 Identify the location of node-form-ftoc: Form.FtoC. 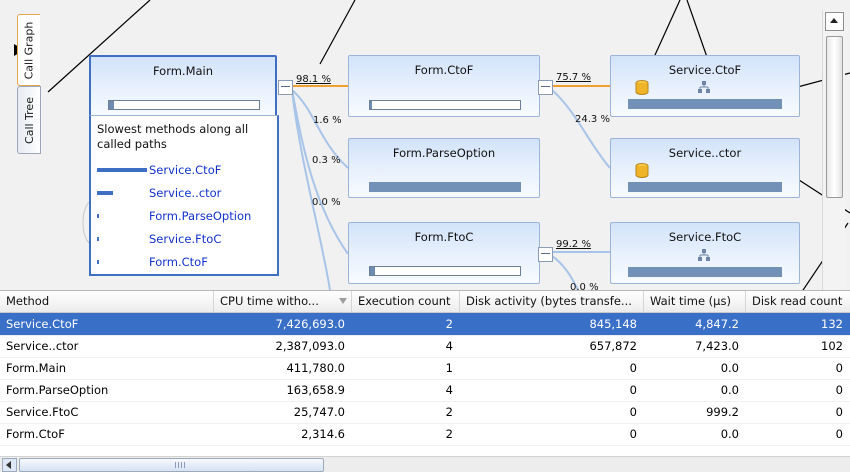
(444, 253).